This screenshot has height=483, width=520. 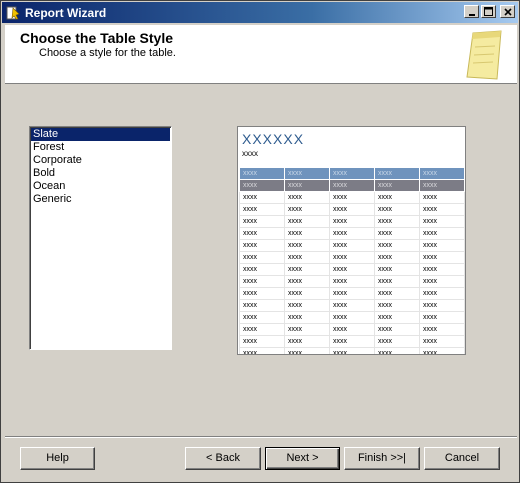 What do you see at coordinates (507, 11) in the screenshot?
I see `close-button` at bounding box center [507, 11].